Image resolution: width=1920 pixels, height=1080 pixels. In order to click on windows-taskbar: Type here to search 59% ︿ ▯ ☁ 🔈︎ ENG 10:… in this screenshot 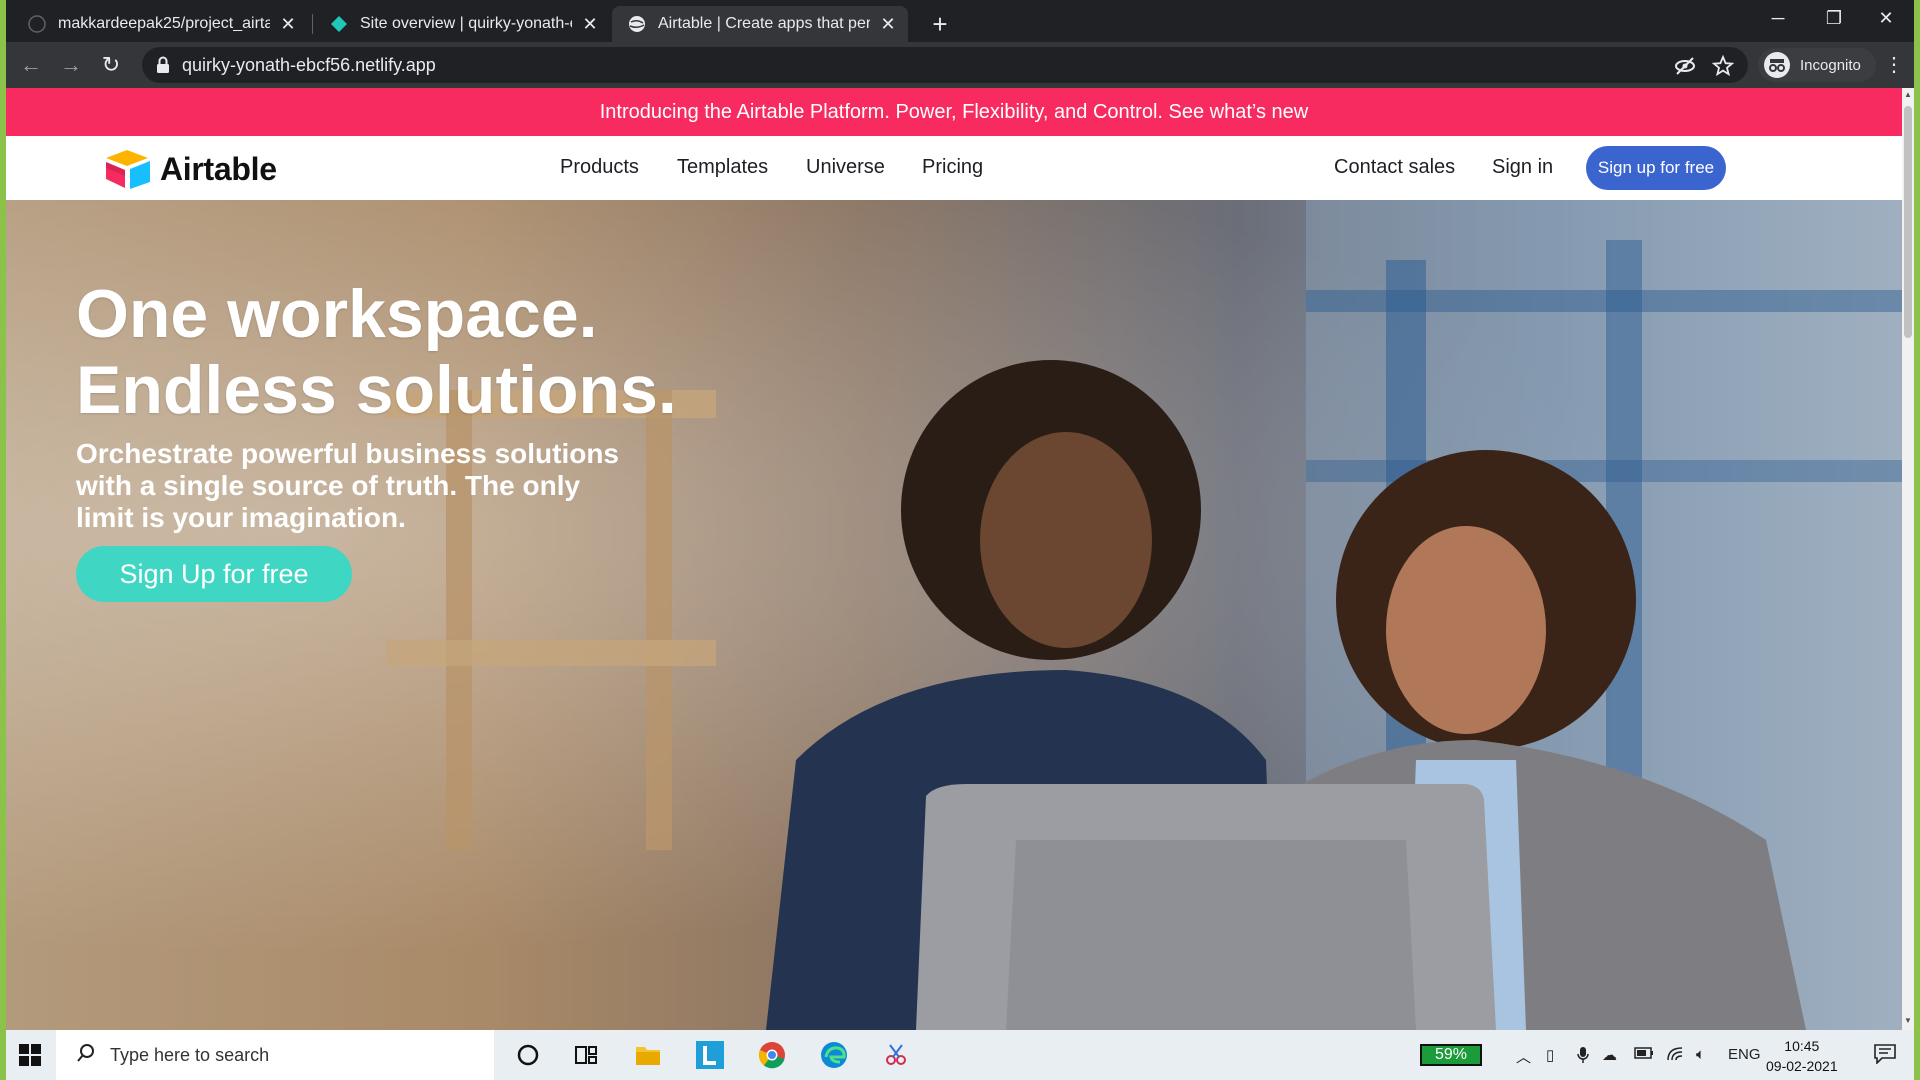, I will do `click(960, 1055)`.